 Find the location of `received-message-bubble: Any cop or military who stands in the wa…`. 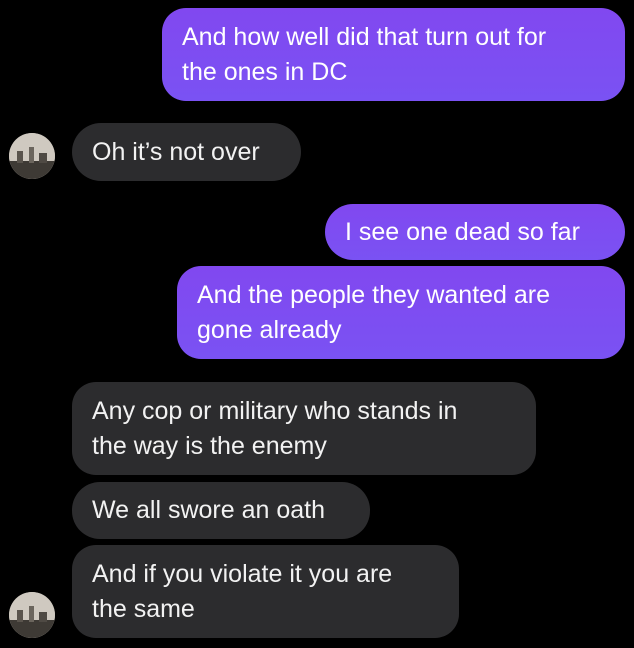

received-message-bubble: Any cop or military who stands in the wa… is located at coordinates (304, 428).